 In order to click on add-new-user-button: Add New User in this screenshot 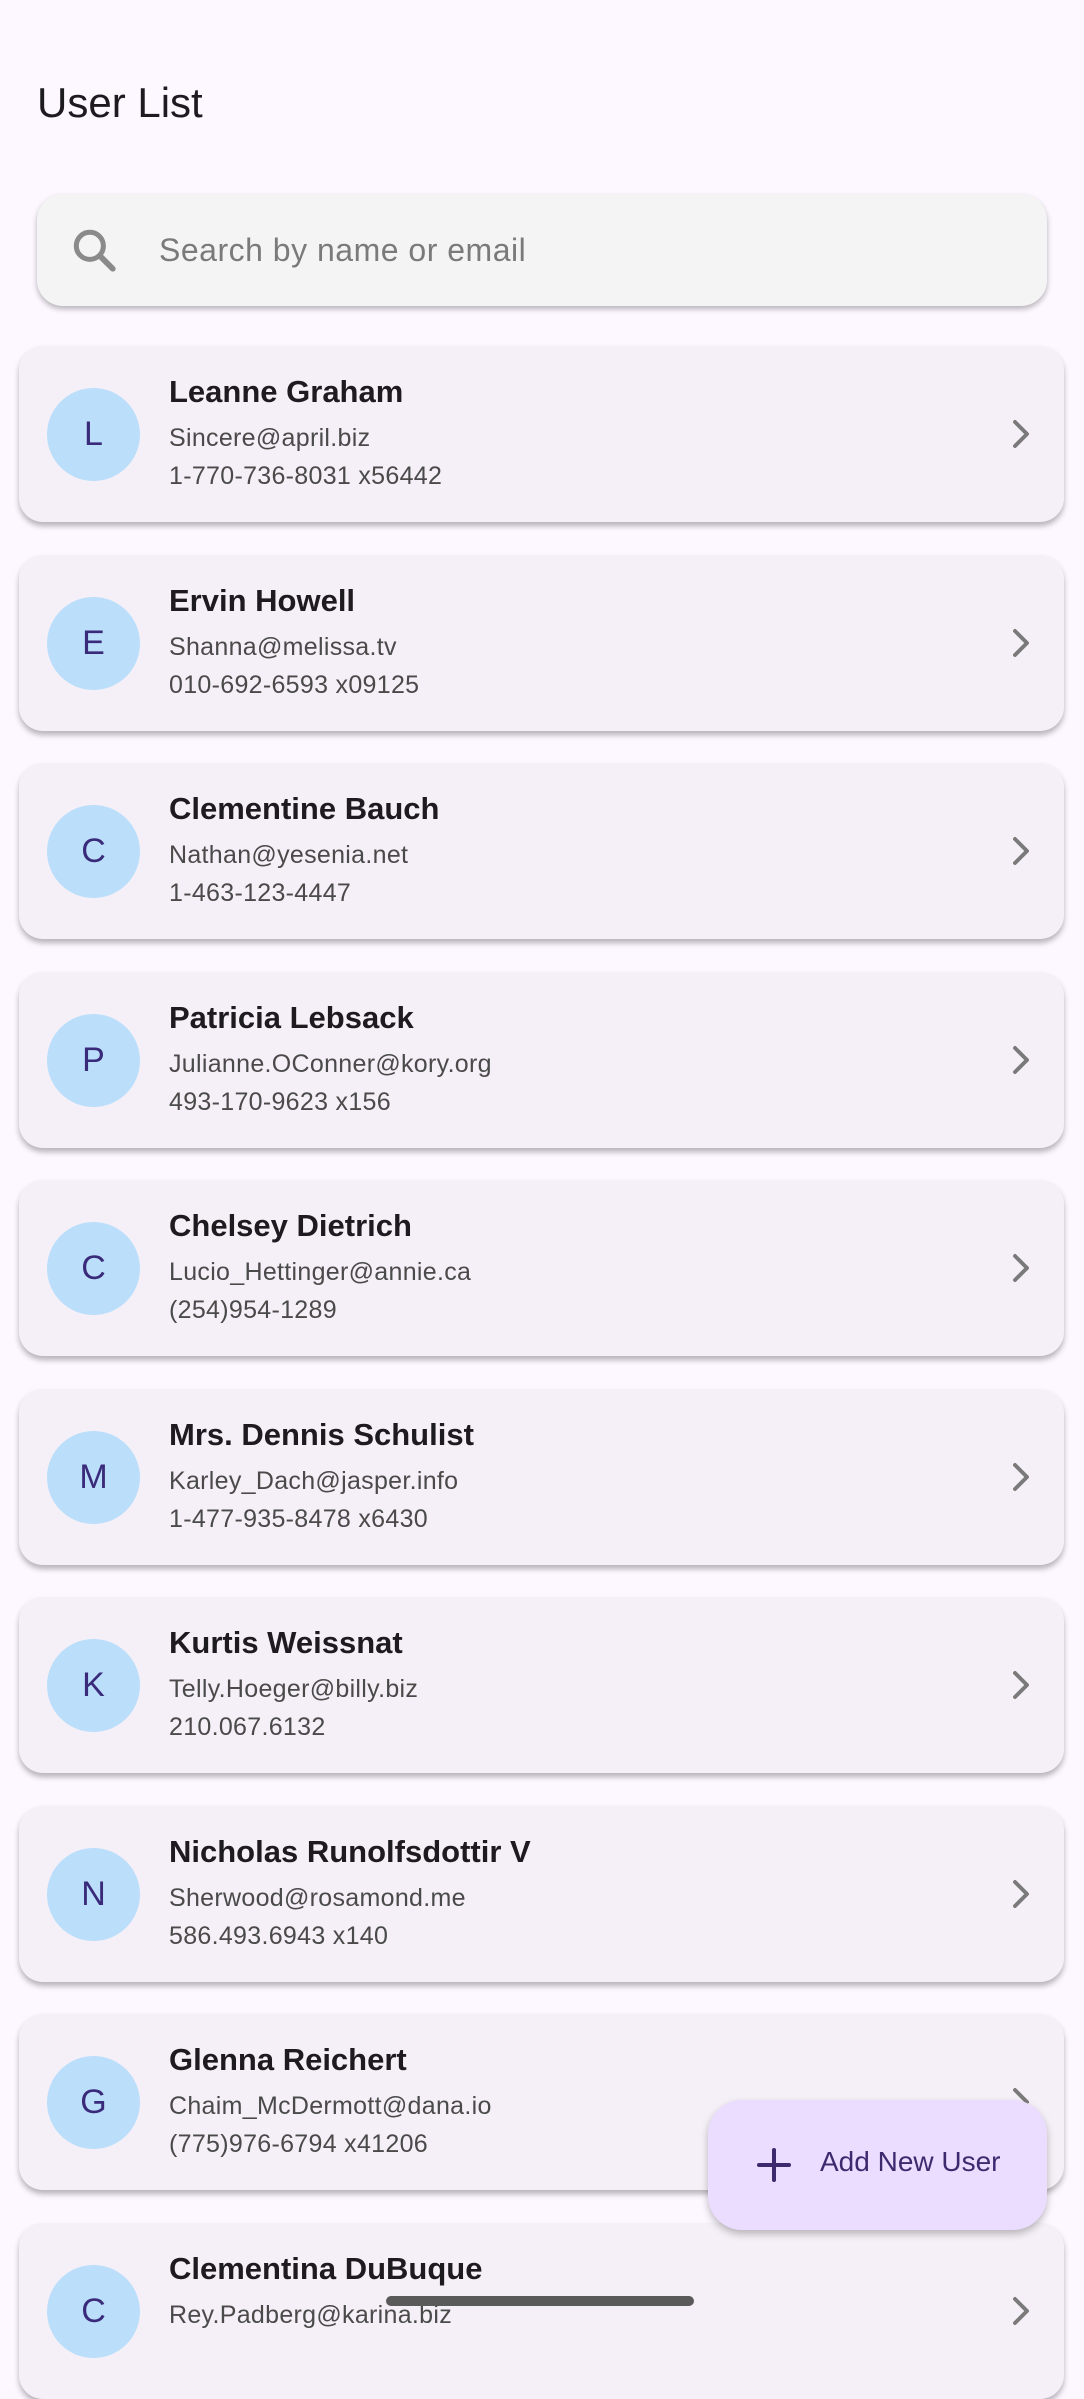, I will do `click(877, 2165)`.